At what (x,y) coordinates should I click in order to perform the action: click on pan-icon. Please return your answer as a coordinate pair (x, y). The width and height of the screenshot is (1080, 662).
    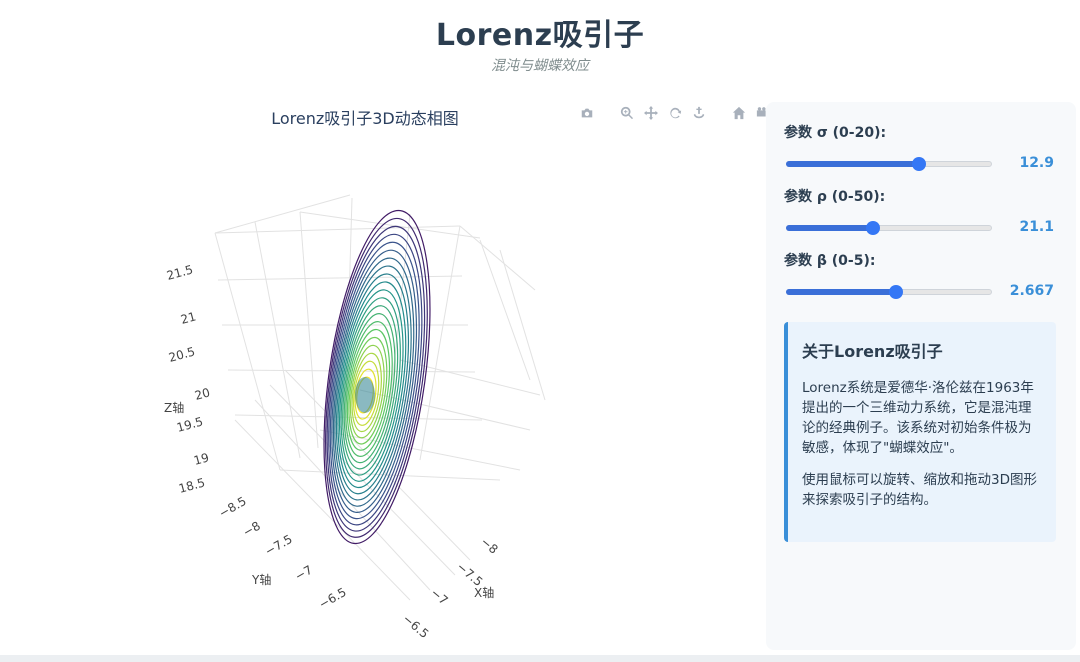
    Looking at the image, I should click on (651, 113).